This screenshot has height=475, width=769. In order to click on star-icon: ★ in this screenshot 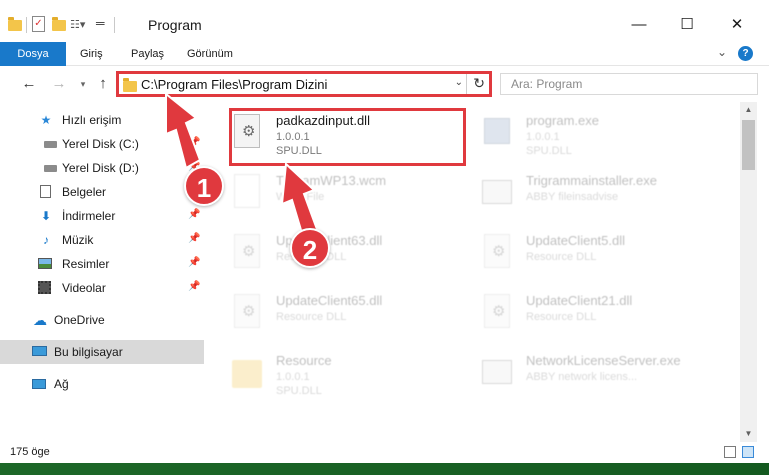, I will do `click(46, 120)`.